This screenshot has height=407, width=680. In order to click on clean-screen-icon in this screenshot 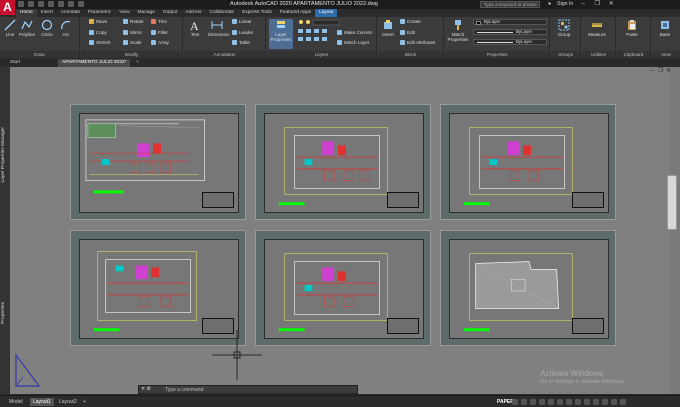, I will do `click(614, 402)`.